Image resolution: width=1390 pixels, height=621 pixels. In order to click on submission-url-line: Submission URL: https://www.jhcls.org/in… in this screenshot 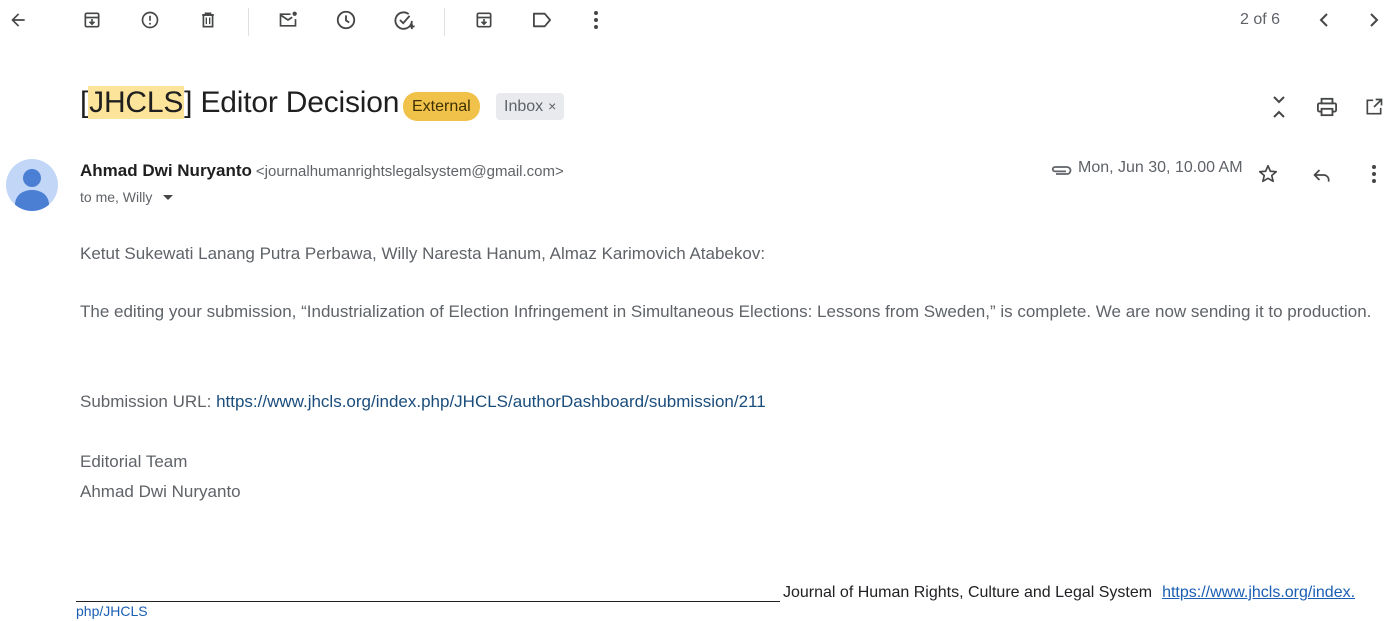, I will do `click(423, 402)`.